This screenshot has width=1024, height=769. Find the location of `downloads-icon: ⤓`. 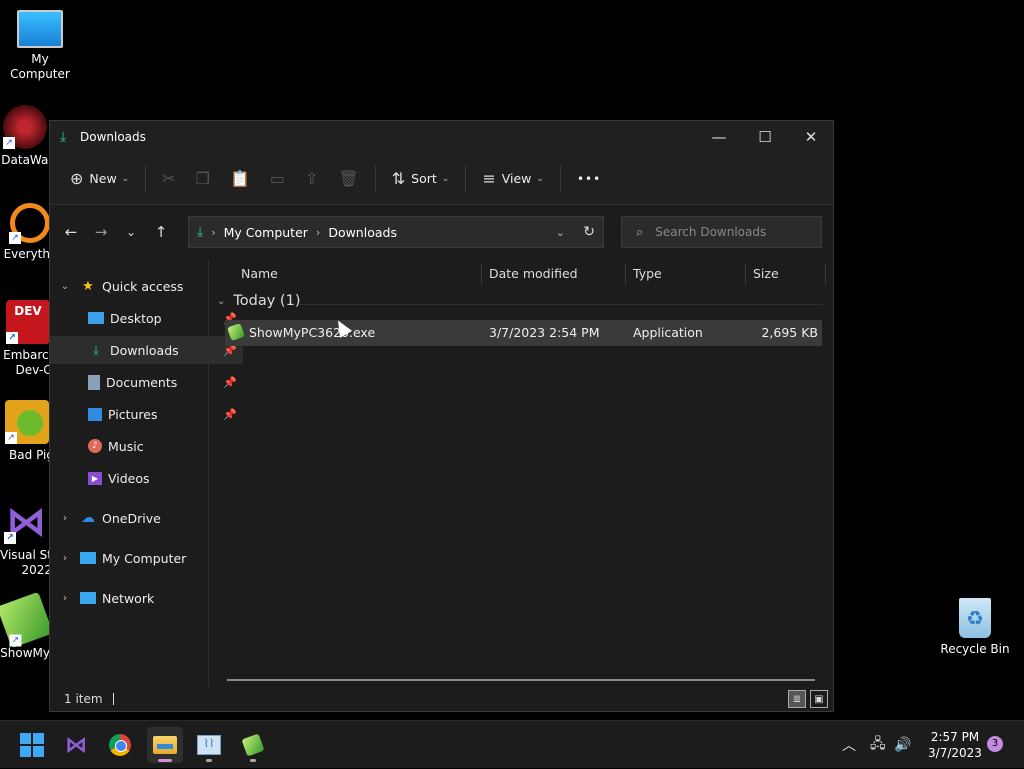

downloads-icon: ⤓ is located at coordinates (96, 350).